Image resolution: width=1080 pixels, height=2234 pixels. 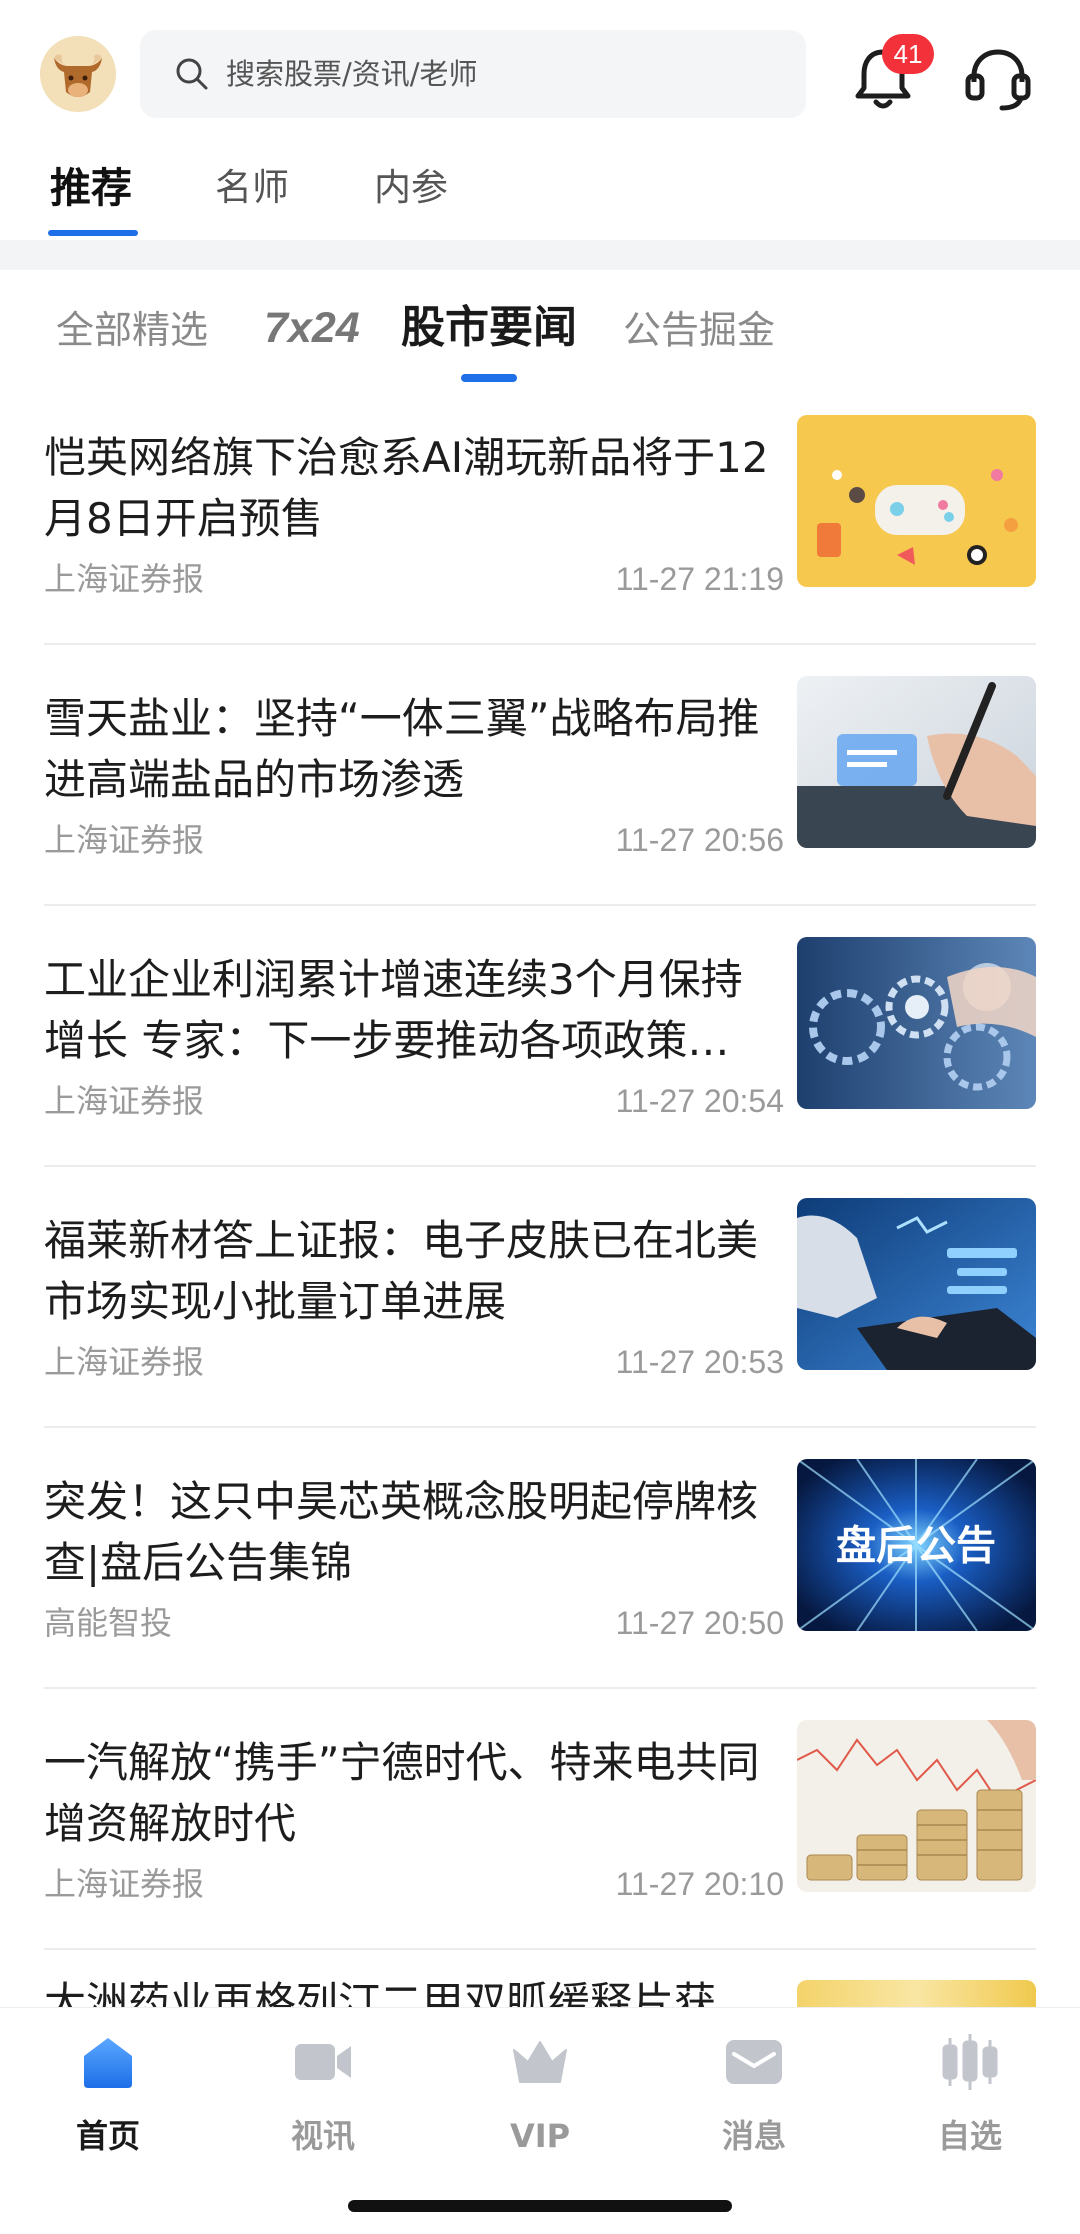 I want to click on notification-badge: 41, so click(x=908, y=54).